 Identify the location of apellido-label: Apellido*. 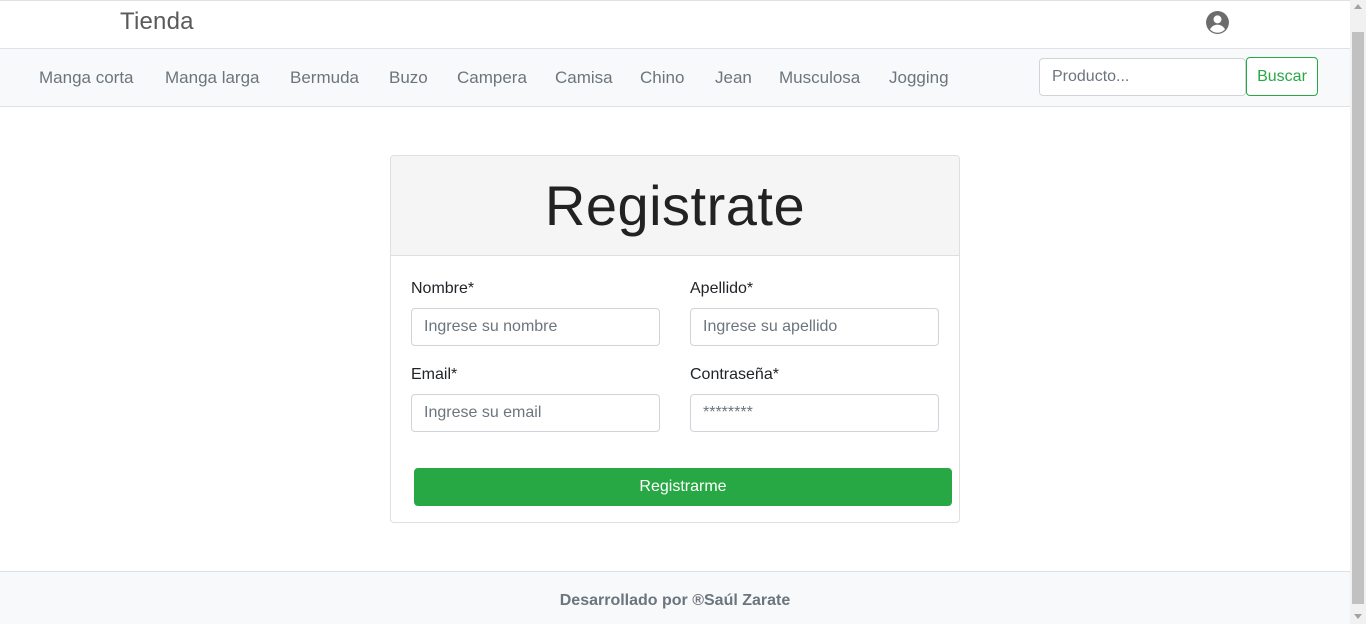
(722, 288).